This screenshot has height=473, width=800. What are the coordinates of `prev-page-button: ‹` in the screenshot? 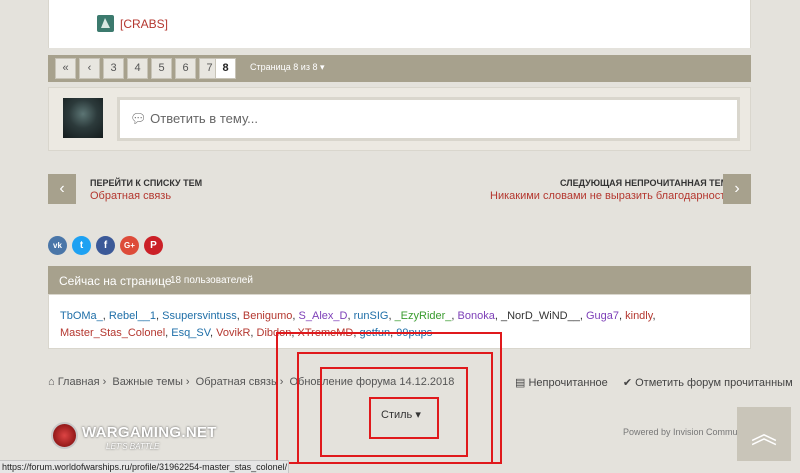 It's located at (89, 68).